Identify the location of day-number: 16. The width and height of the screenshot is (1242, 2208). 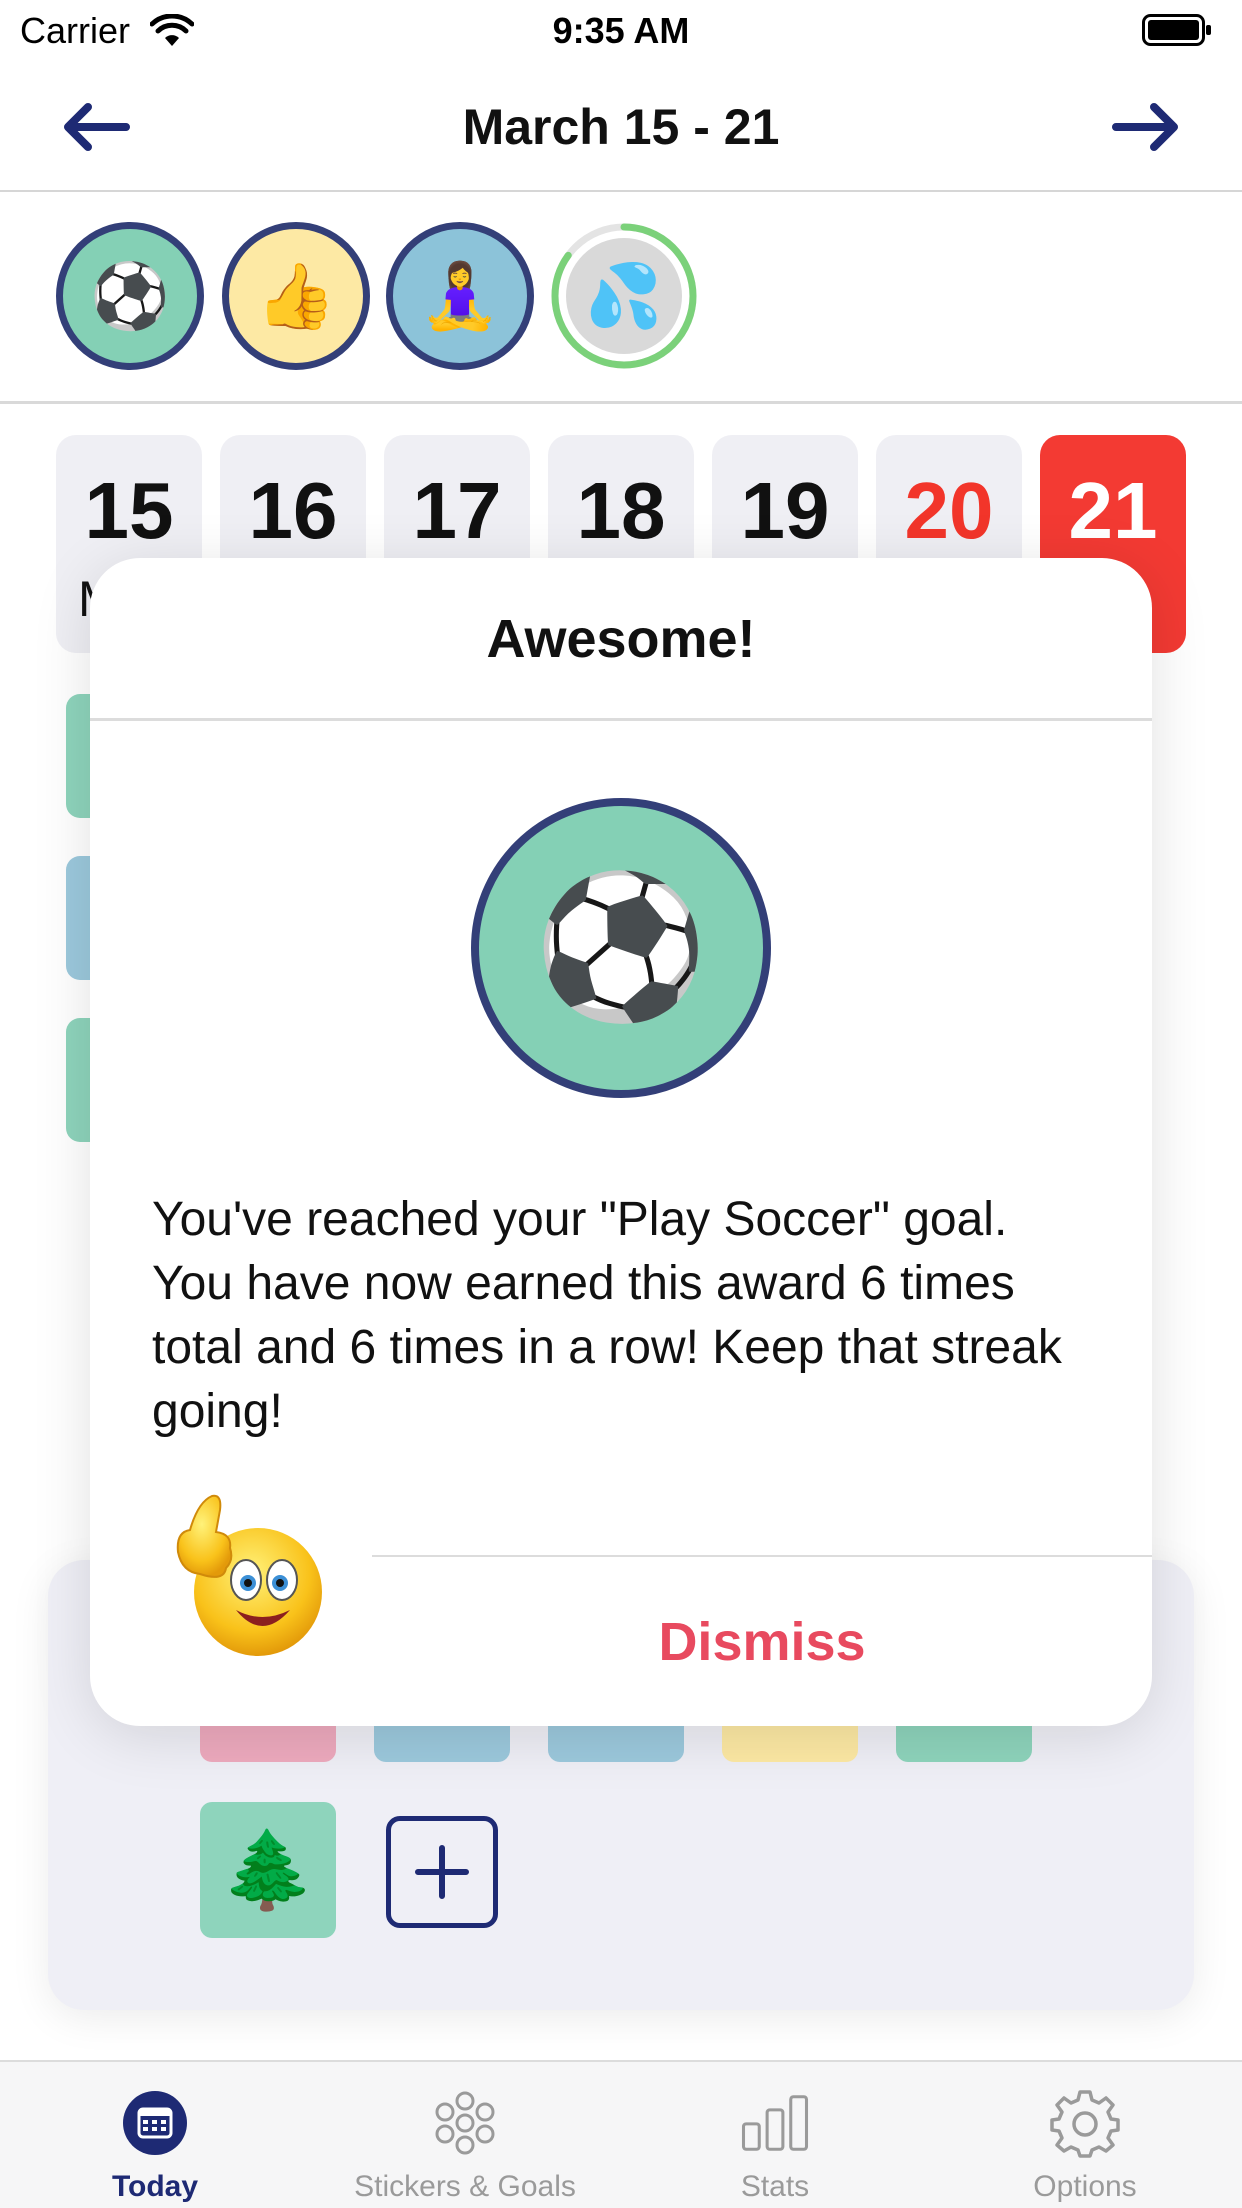
(293, 510).